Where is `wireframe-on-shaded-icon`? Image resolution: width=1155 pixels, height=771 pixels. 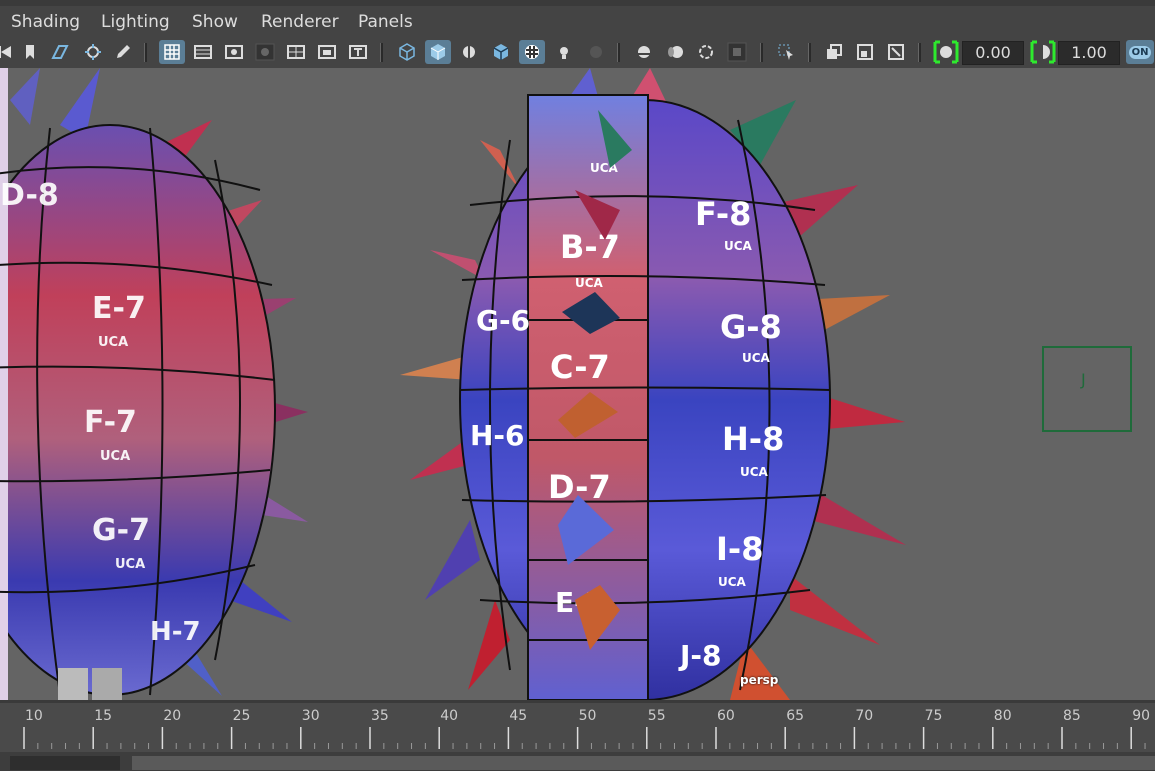 wireframe-on-shaded-icon is located at coordinates (501, 52).